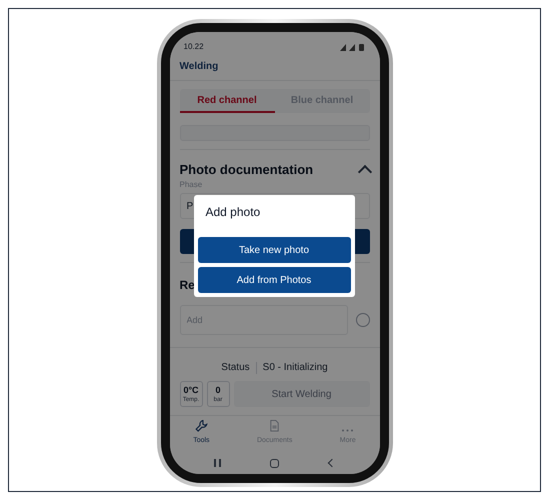 The height and width of the screenshot is (500, 549). Describe the element at coordinates (194, 46) in the screenshot. I see `status-time: 10.22` at that location.